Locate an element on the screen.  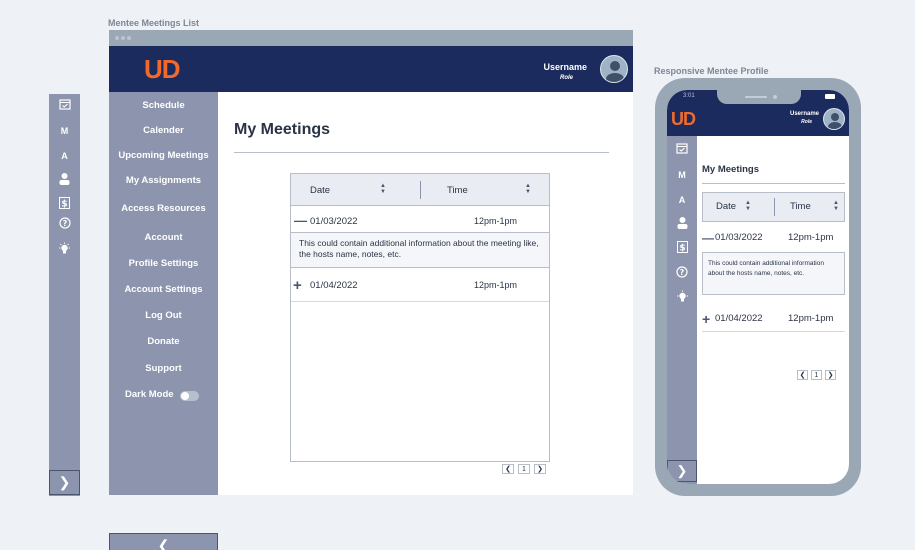
dark-mode-toggle is located at coordinates (189, 396).